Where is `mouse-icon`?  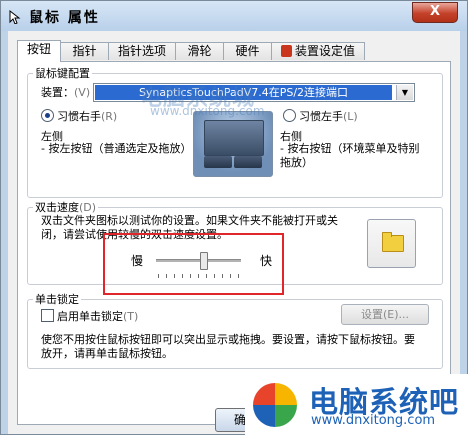
mouse-icon is located at coordinates (15, 16).